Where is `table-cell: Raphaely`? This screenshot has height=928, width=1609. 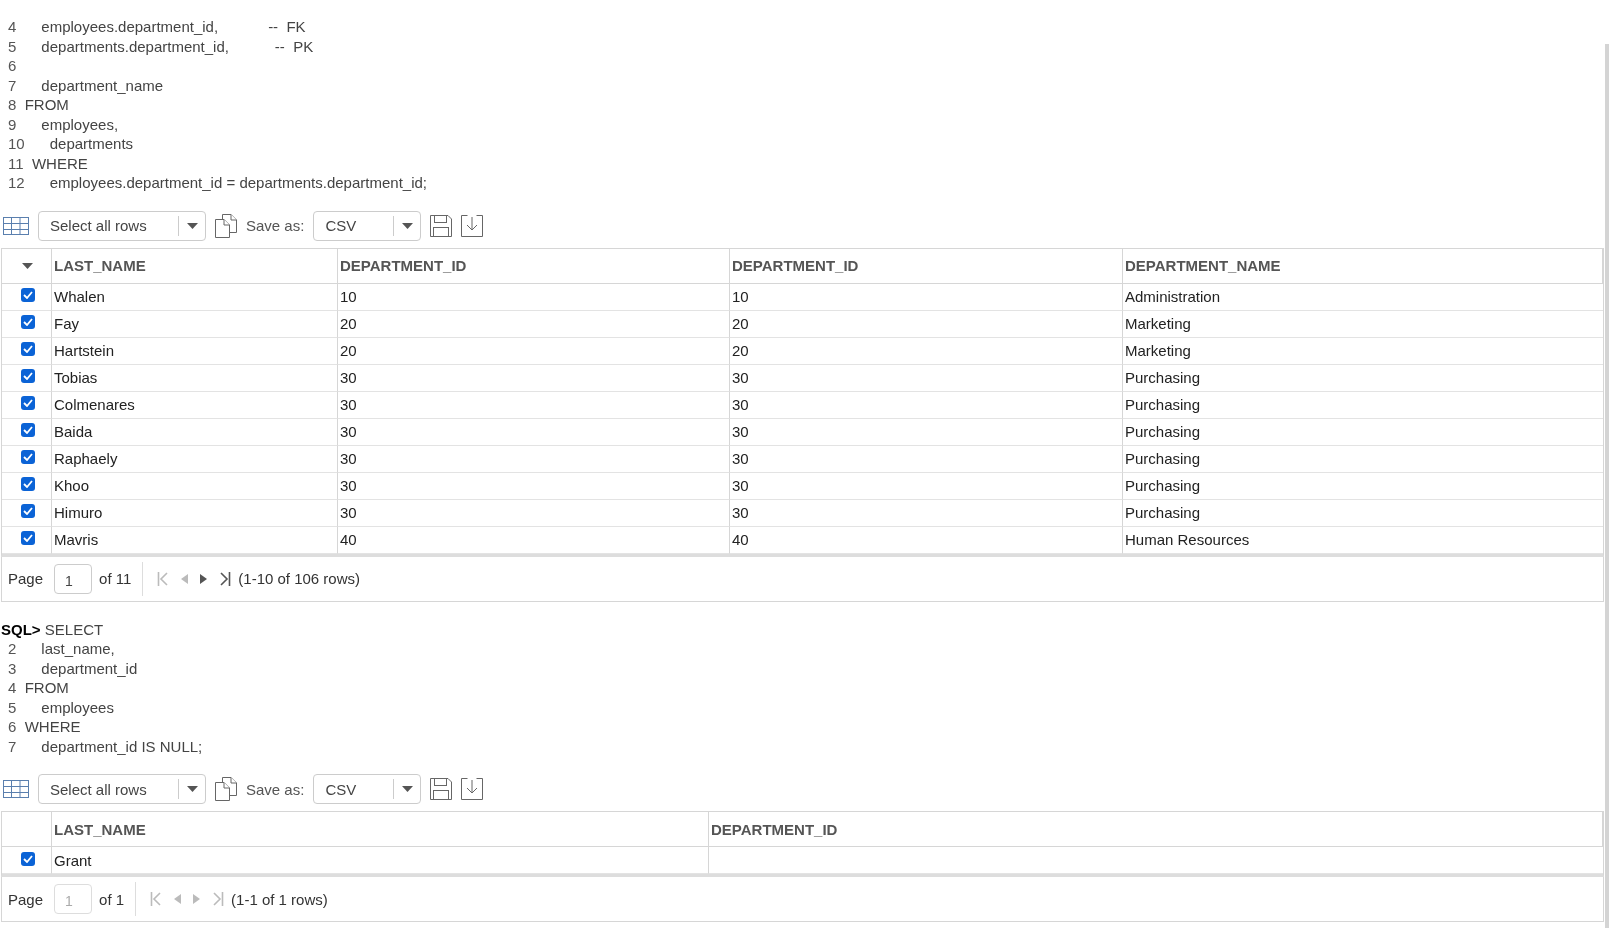 table-cell: Raphaely is located at coordinates (86, 458).